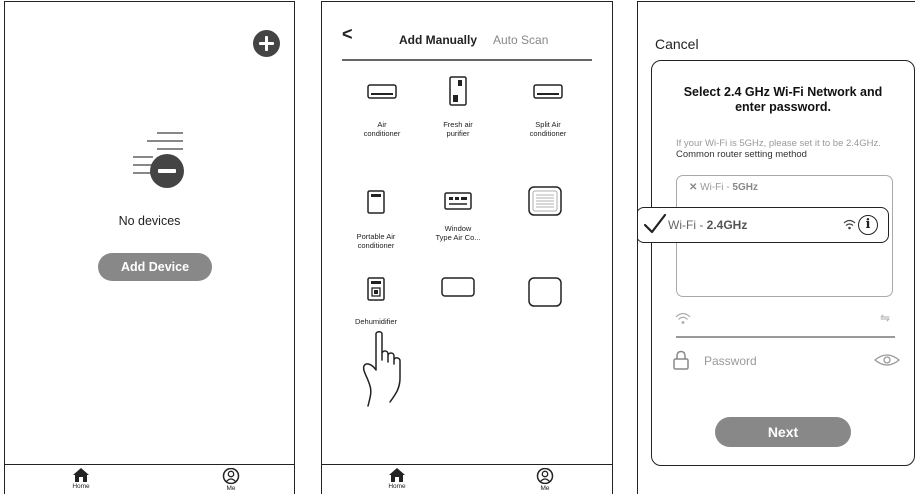 The image size is (915, 494). I want to click on empty-list-icon, so click(158, 160).